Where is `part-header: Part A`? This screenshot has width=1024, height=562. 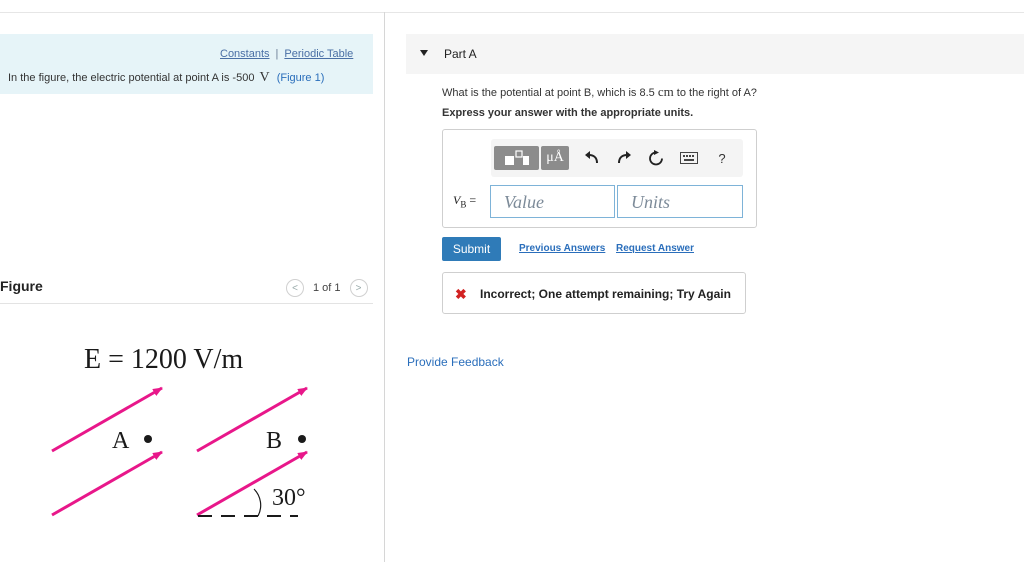 part-header: Part A is located at coordinates (715, 54).